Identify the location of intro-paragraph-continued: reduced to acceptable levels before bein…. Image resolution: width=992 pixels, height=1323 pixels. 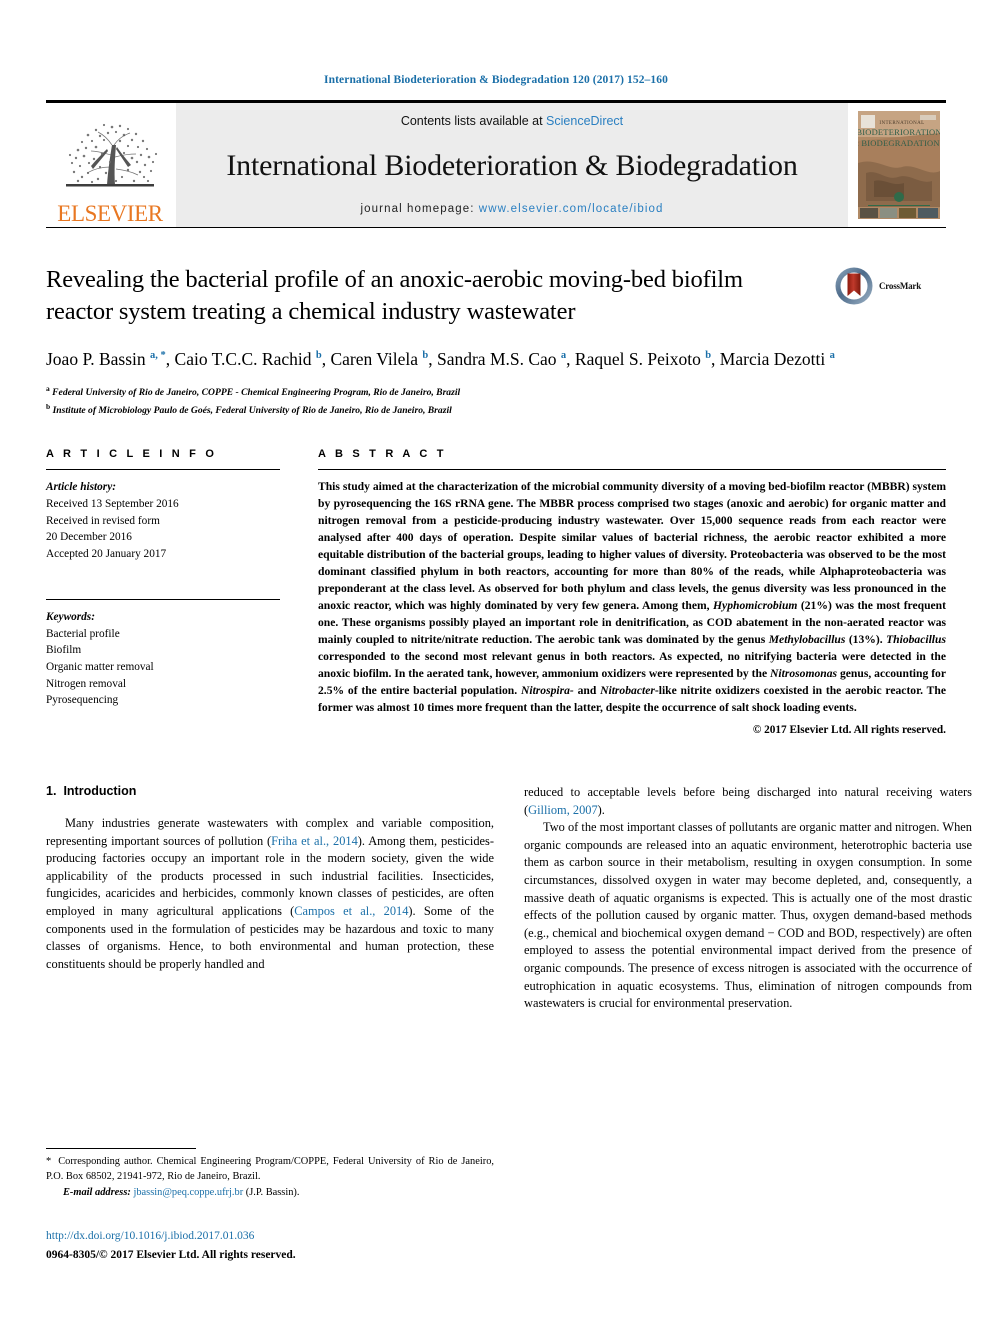
(748, 801).